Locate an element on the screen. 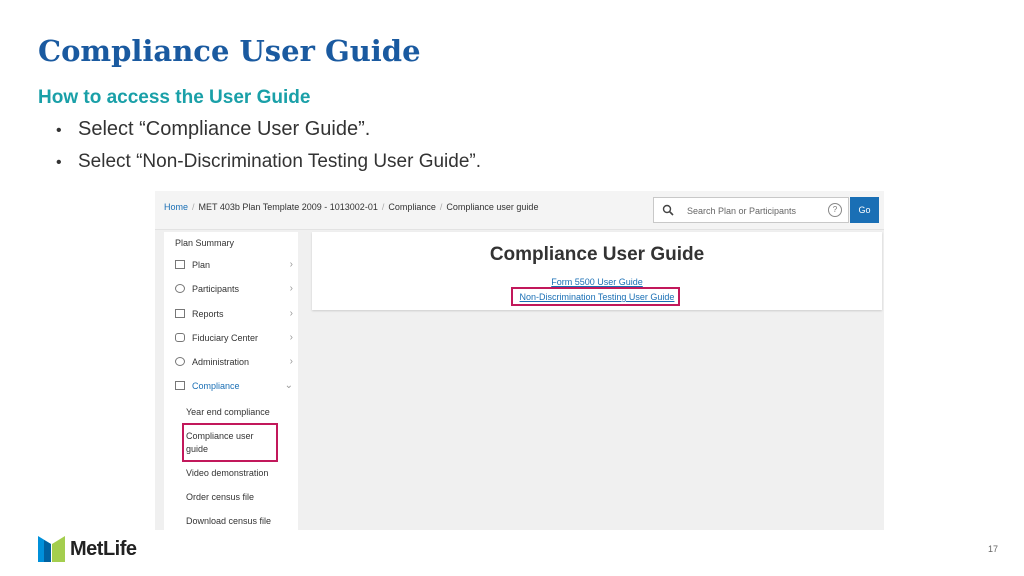  sidebar-subitem-download-census-file: Download census file is located at coordinates (228, 521).